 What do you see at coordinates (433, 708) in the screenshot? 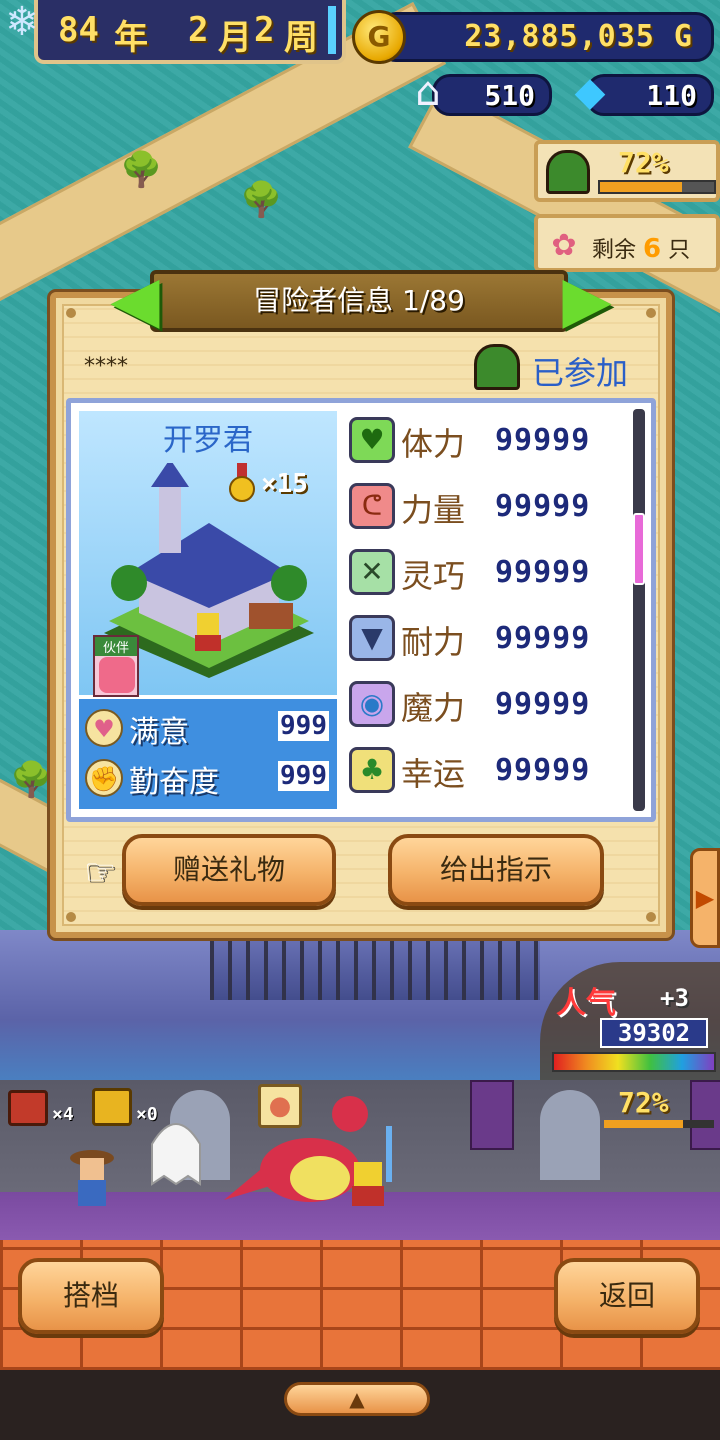
I see `stat-label: 魔力` at bounding box center [433, 708].